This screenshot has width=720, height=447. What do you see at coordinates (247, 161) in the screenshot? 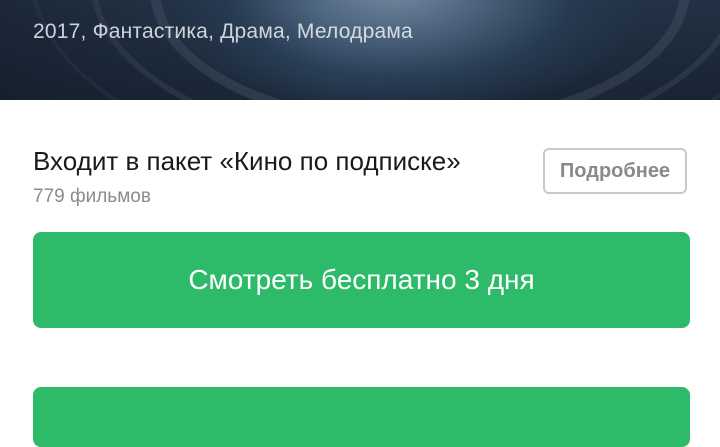
I see `package-title: Входит в пакет «Кино по подписке»` at bounding box center [247, 161].